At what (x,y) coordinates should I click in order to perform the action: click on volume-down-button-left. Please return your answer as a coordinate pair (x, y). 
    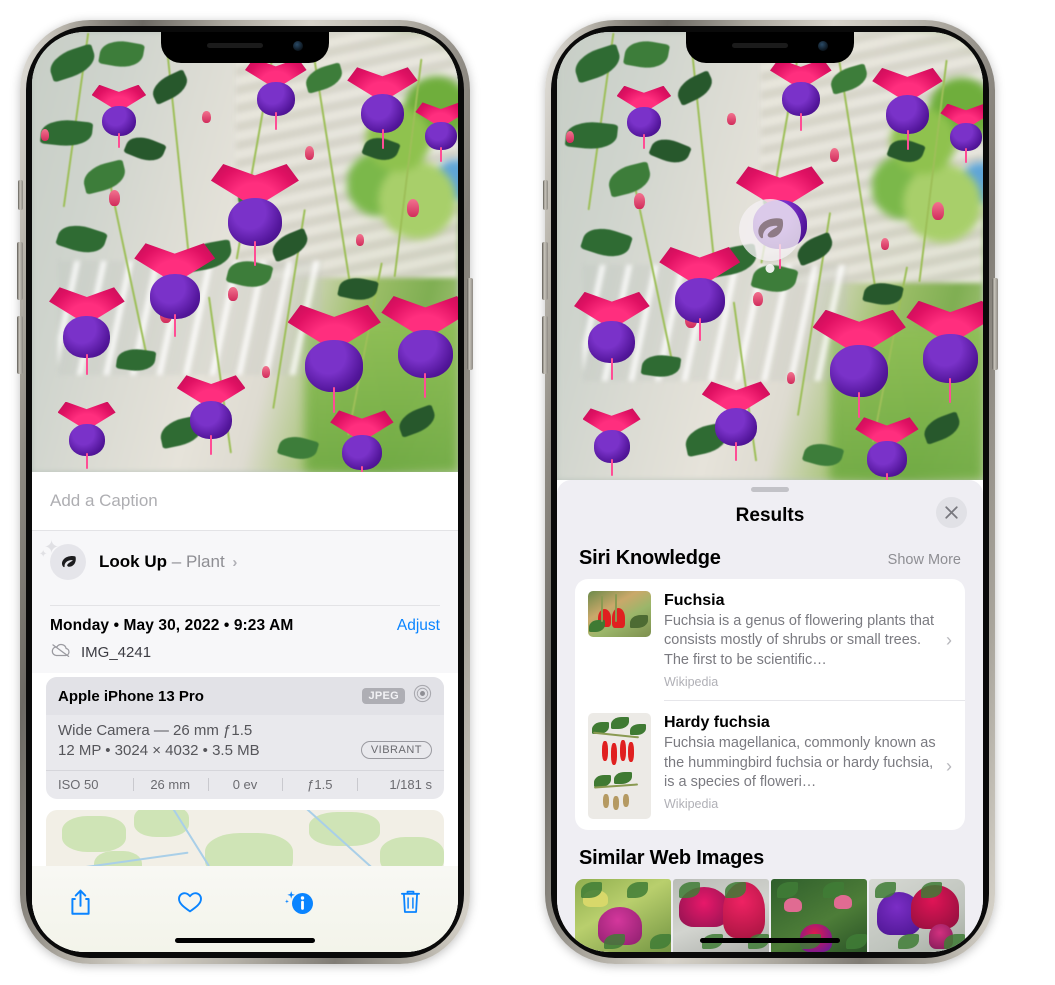
    Looking at the image, I should click on (20, 345).